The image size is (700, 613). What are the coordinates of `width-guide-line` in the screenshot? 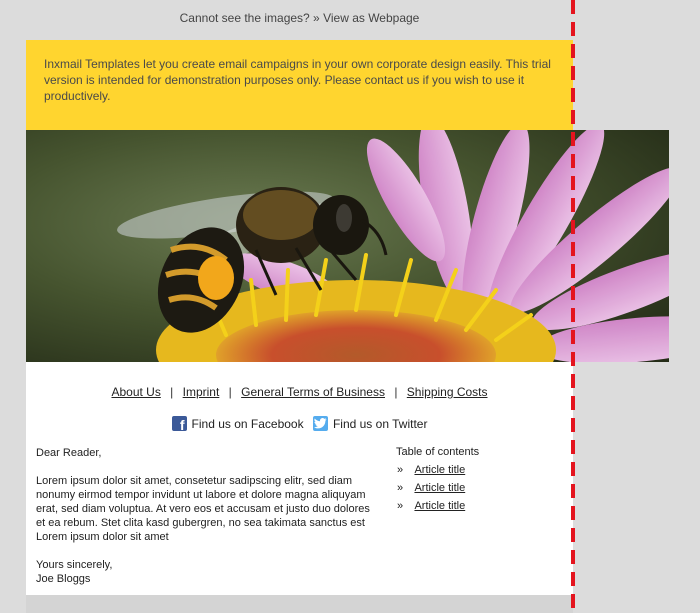 It's located at (573, 306).